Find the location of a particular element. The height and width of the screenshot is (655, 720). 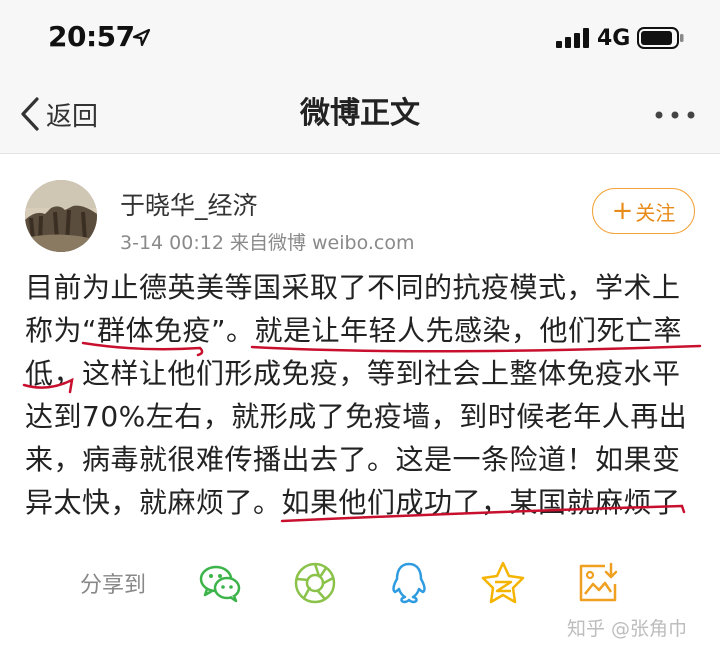

author-name: 于晓华_经济 is located at coordinates (189, 204).